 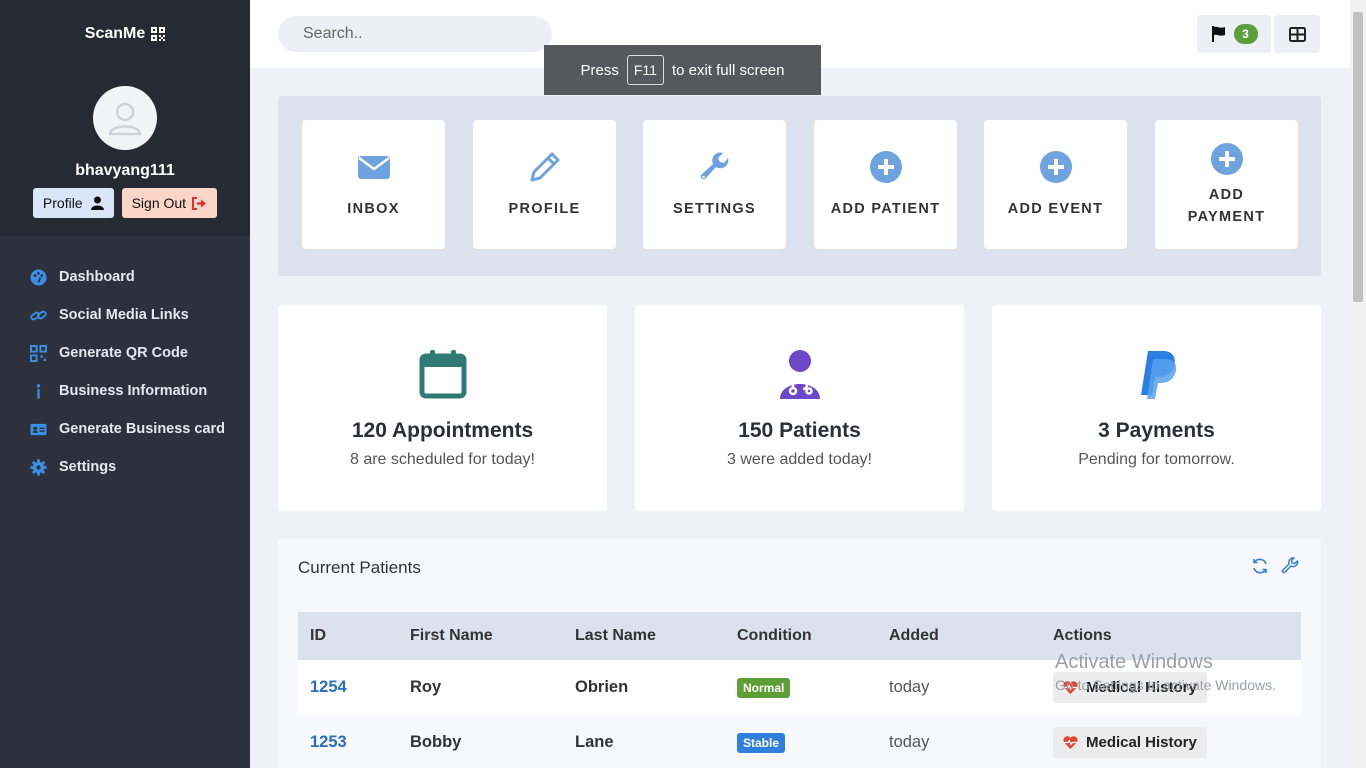 I want to click on column-header-last-name: Last Name, so click(x=644, y=636).